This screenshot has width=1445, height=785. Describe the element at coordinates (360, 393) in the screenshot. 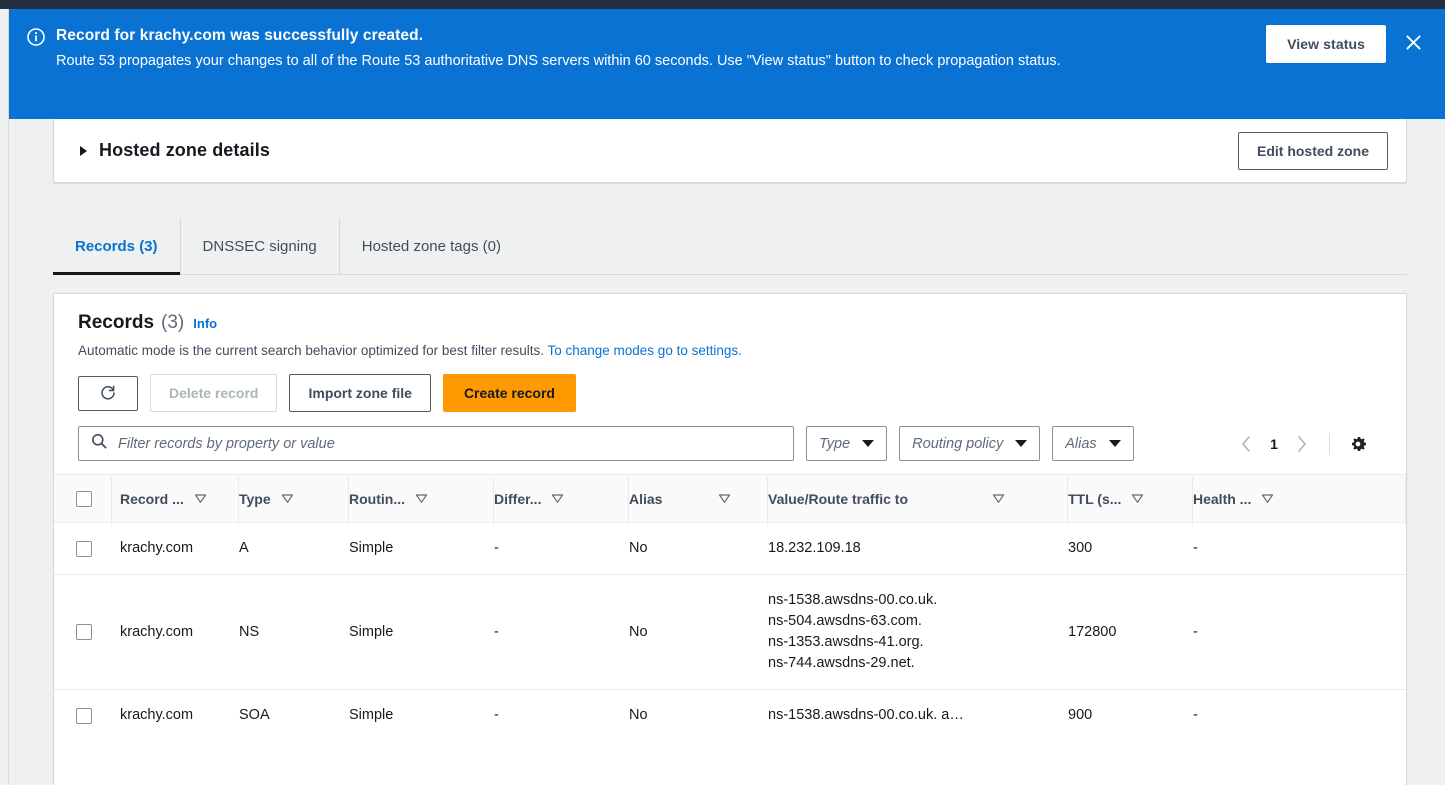

I see `import-zone-file-button: Import zone file` at that location.